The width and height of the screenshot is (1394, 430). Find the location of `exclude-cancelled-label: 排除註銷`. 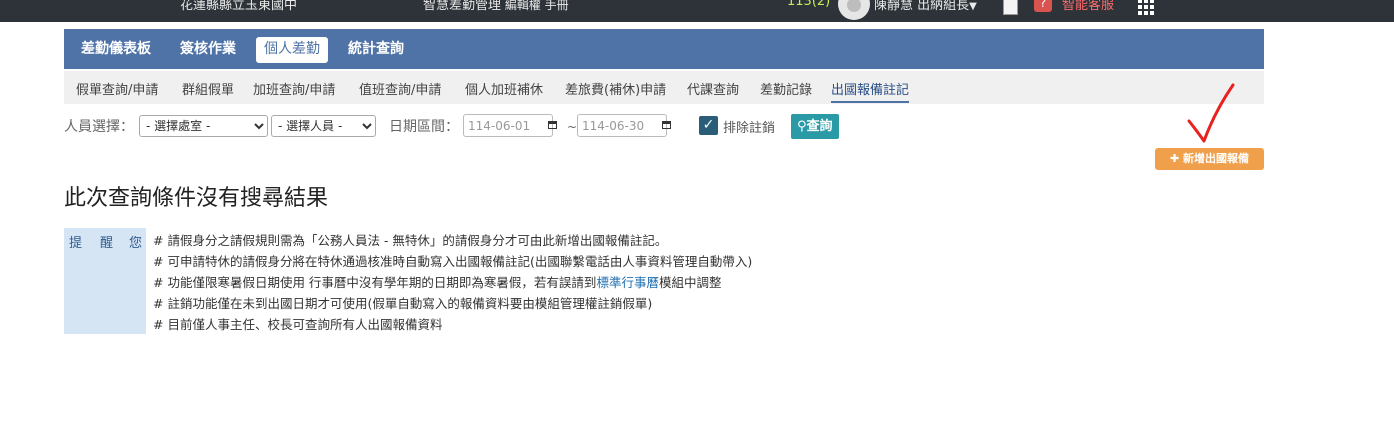

exclude-cancelled-label: 排除註銷 is located at coordinates (749, 126).